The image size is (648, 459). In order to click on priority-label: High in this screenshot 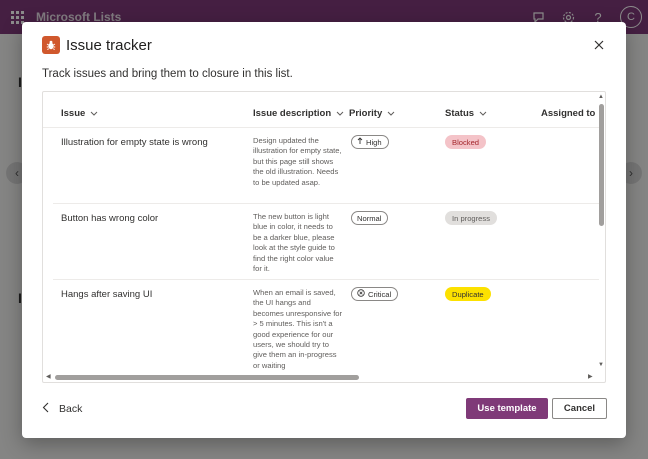, I will do `click(374, 142)`.